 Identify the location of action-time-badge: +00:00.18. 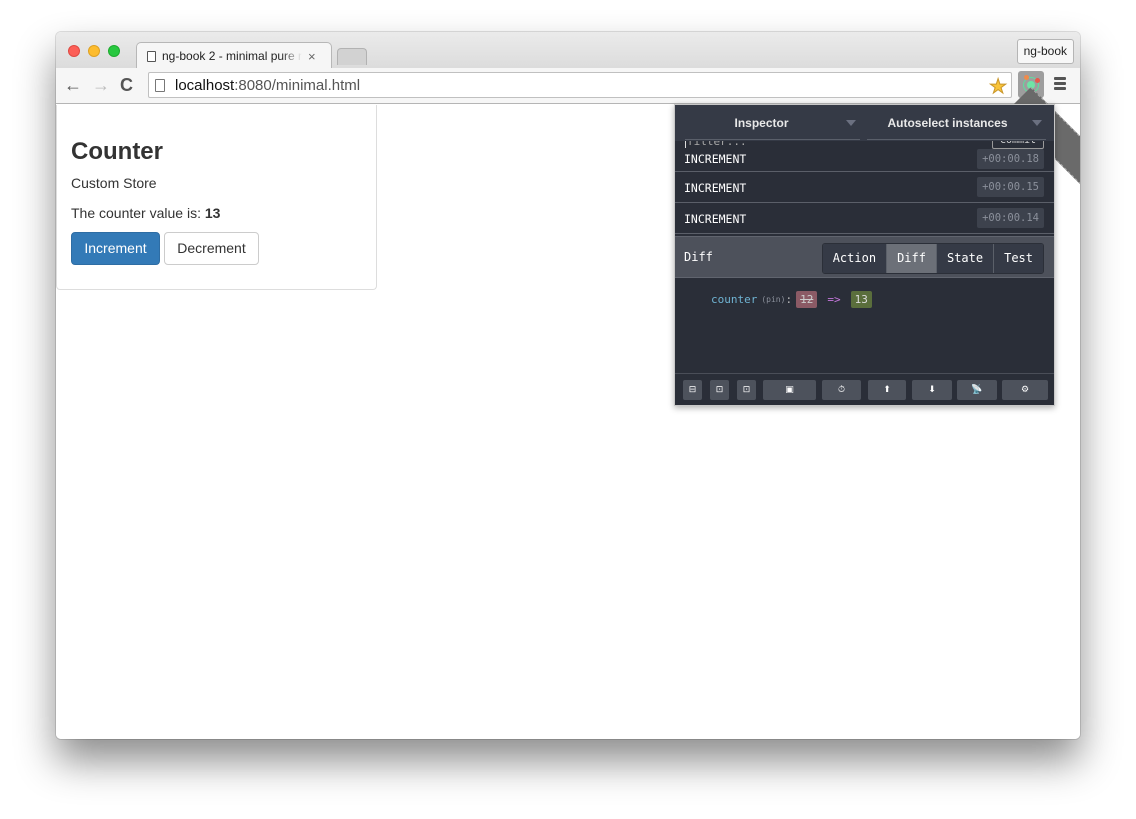
(1010, 159).